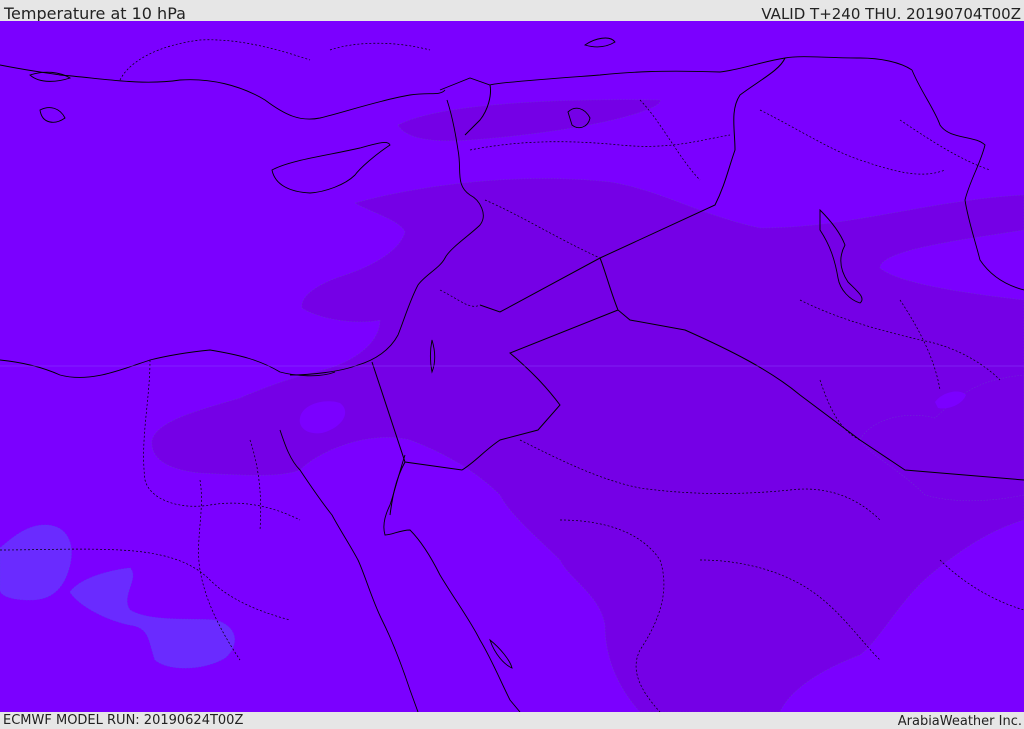 Image resolution: width=1024 pixels, height=729 pixels. What do you see at coordinates (123, 720) in the screenshot?
I see `model-run-label: ECMWF MODEL RUN: 20190624T00Z` at bounding box center [123, 720].